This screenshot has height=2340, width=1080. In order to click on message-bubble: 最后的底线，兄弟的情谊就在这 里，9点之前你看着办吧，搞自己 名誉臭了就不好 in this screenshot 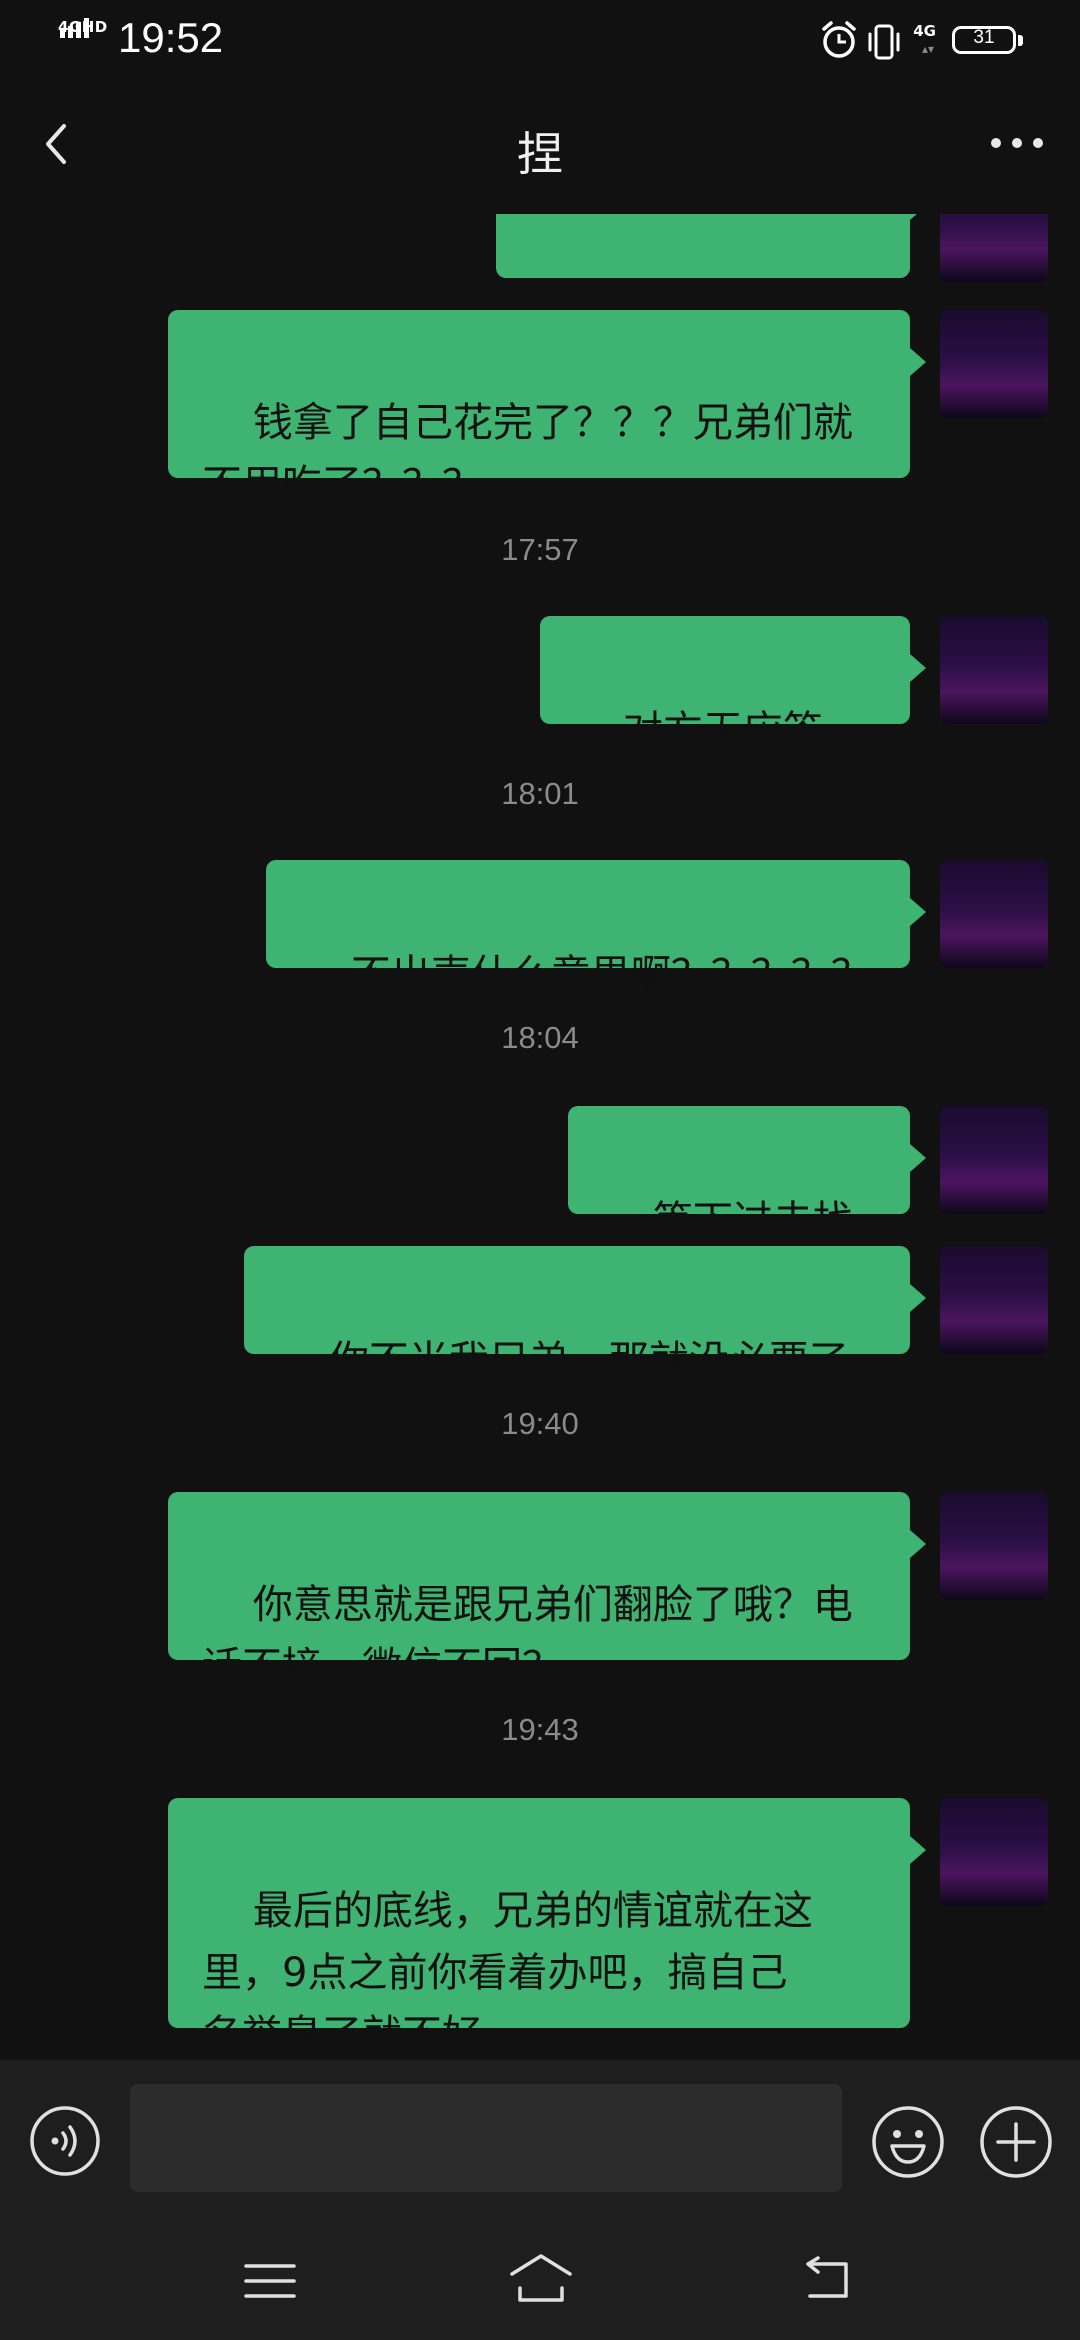, I will do `click(547, 1928)`.